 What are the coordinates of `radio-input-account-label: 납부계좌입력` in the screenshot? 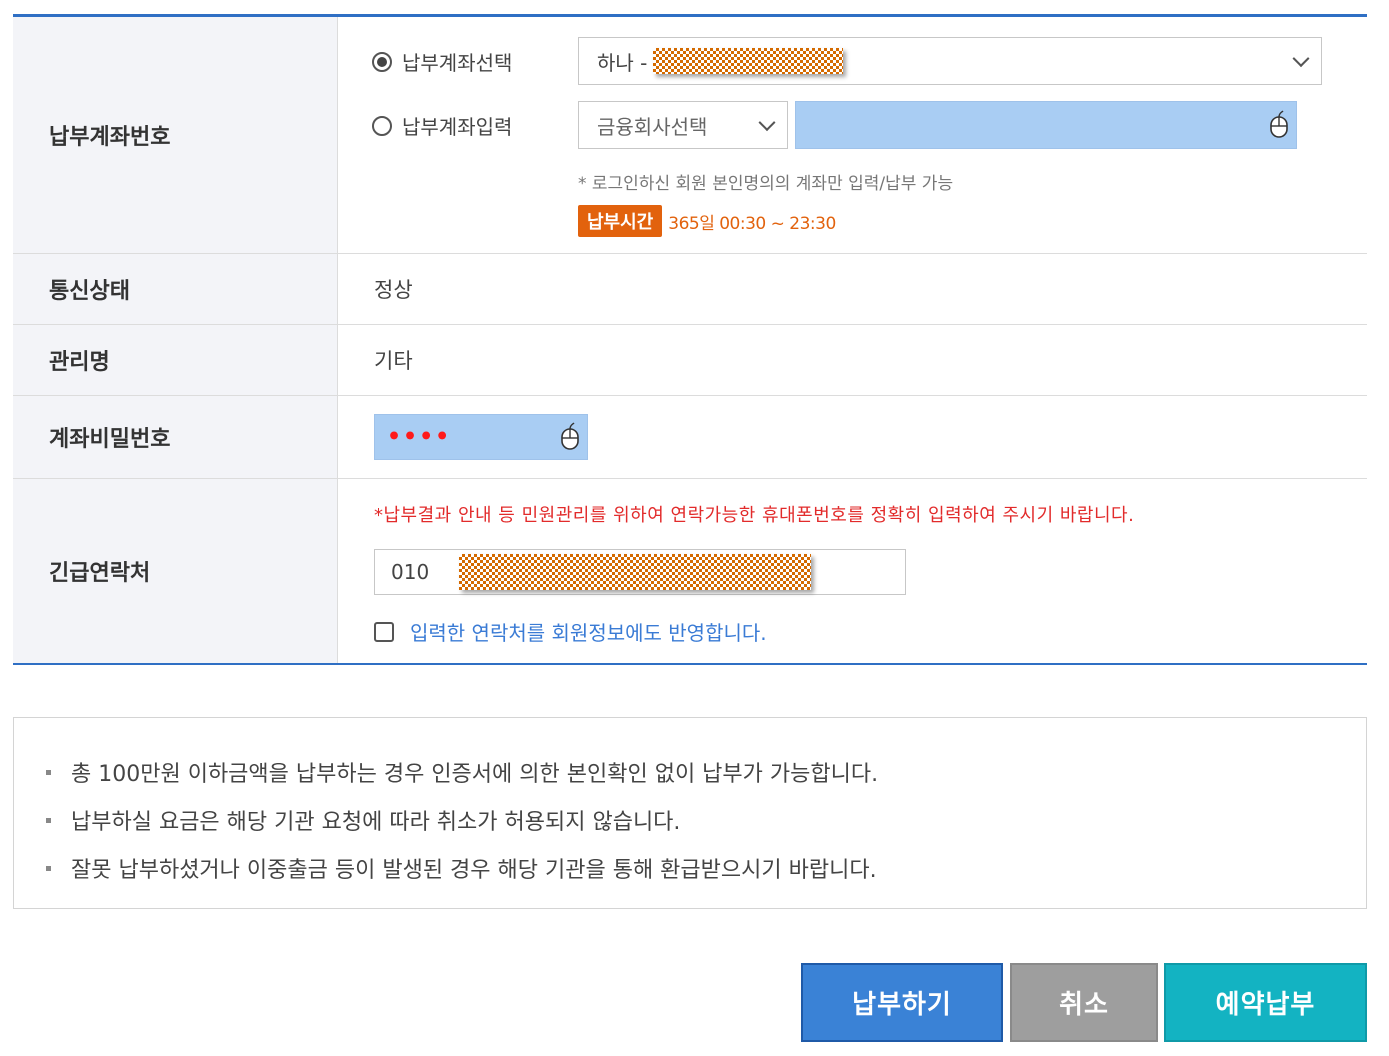 It's located at (457, 127).